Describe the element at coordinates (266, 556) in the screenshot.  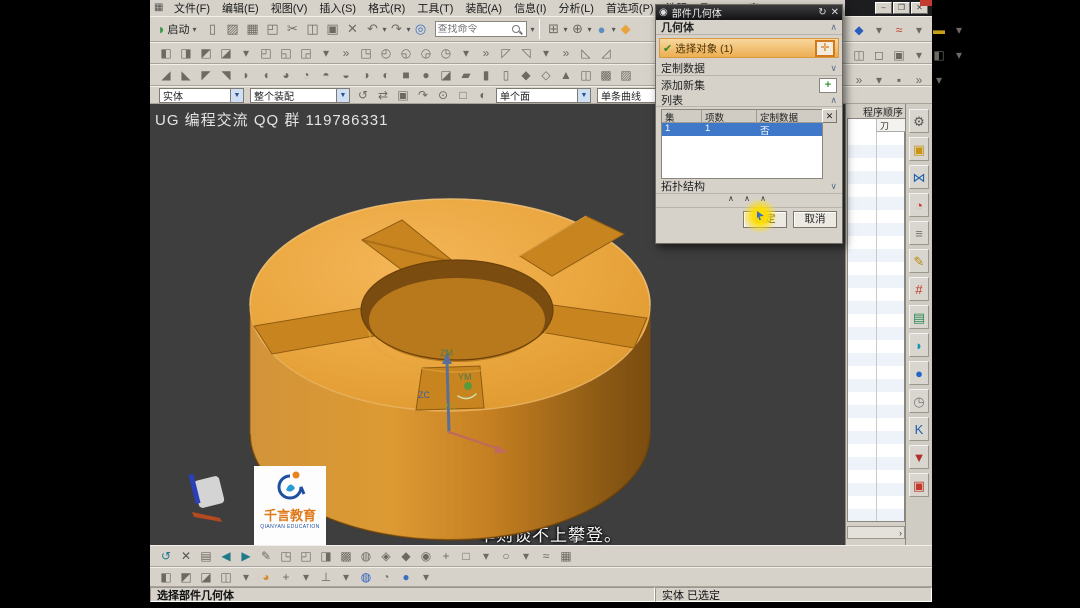
I see `tool-icon: ✎` at that location.